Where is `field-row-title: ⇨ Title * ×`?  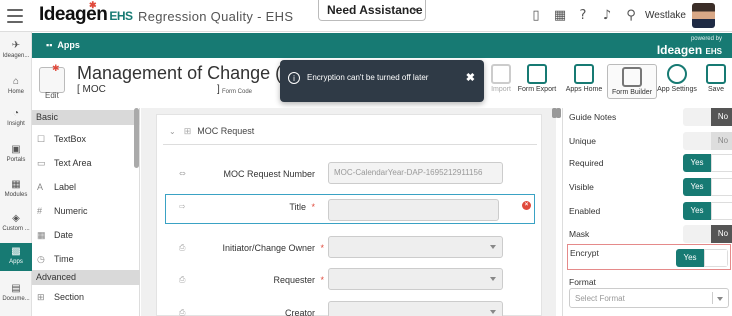
field-row-title: ⇨ Title * × is located at coordinates (350, 209).